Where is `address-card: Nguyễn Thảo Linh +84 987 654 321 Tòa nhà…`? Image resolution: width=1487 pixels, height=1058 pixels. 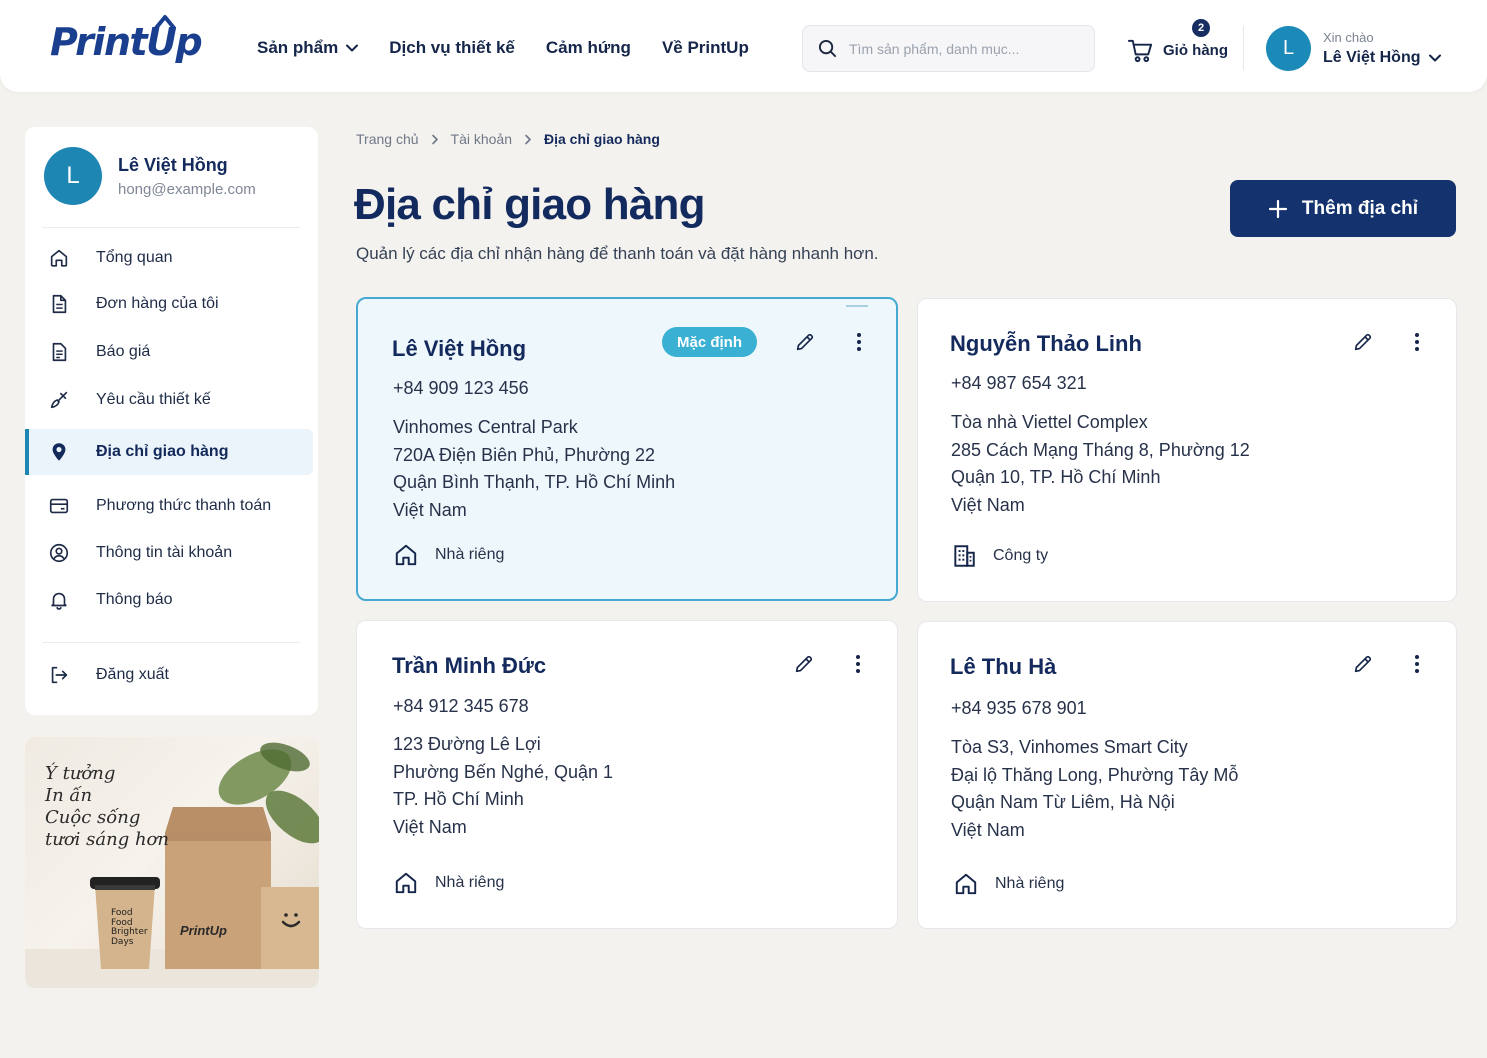 address-card: Nguyễn Thảo Linh +84 987 654 321 Tòa nhà… is located at coordinates (1187, 450).